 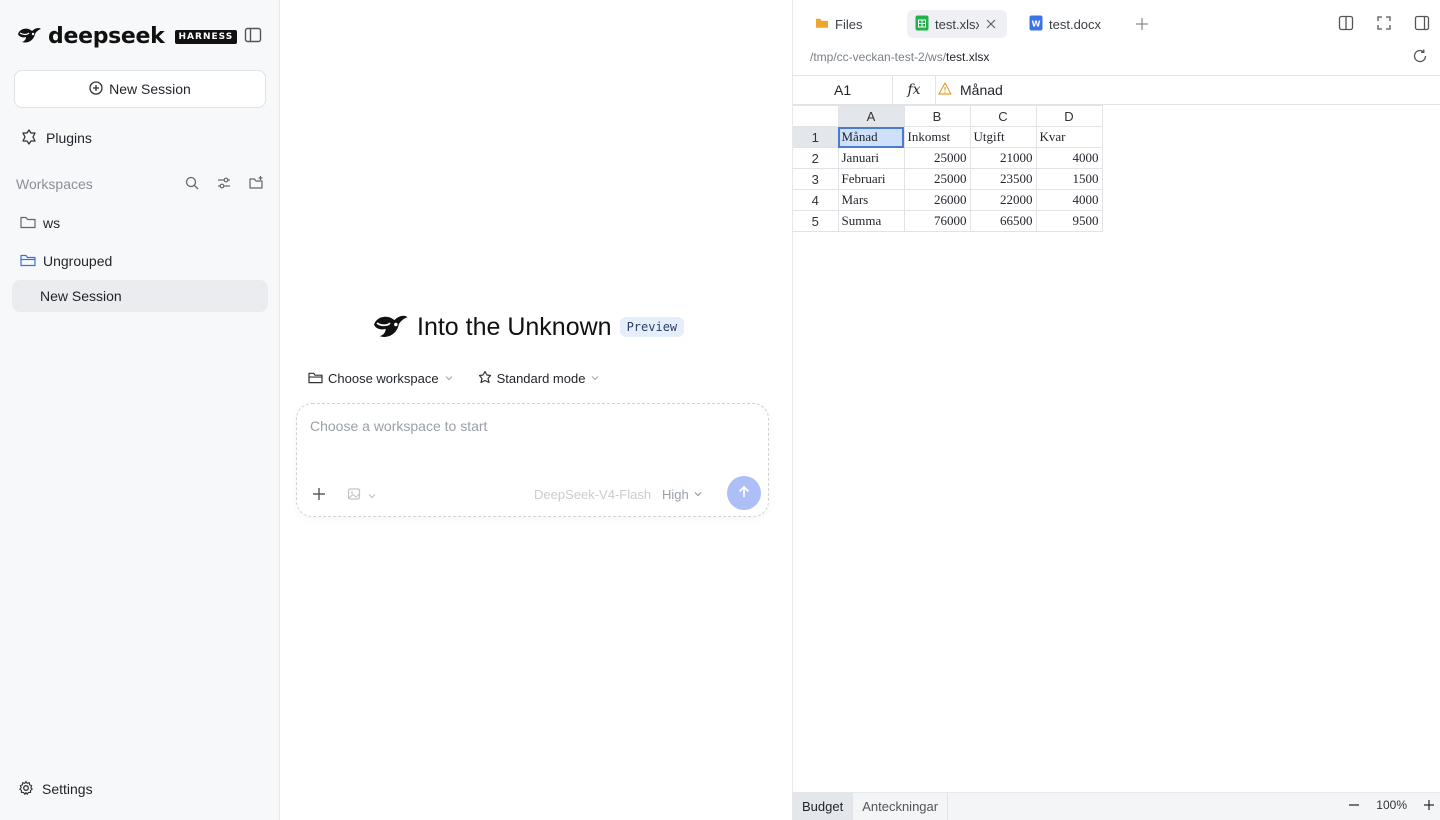 What do you see at coordinates (193, 184) in the screenshot?
I see `search-icon` at bounding box center [193, 184].